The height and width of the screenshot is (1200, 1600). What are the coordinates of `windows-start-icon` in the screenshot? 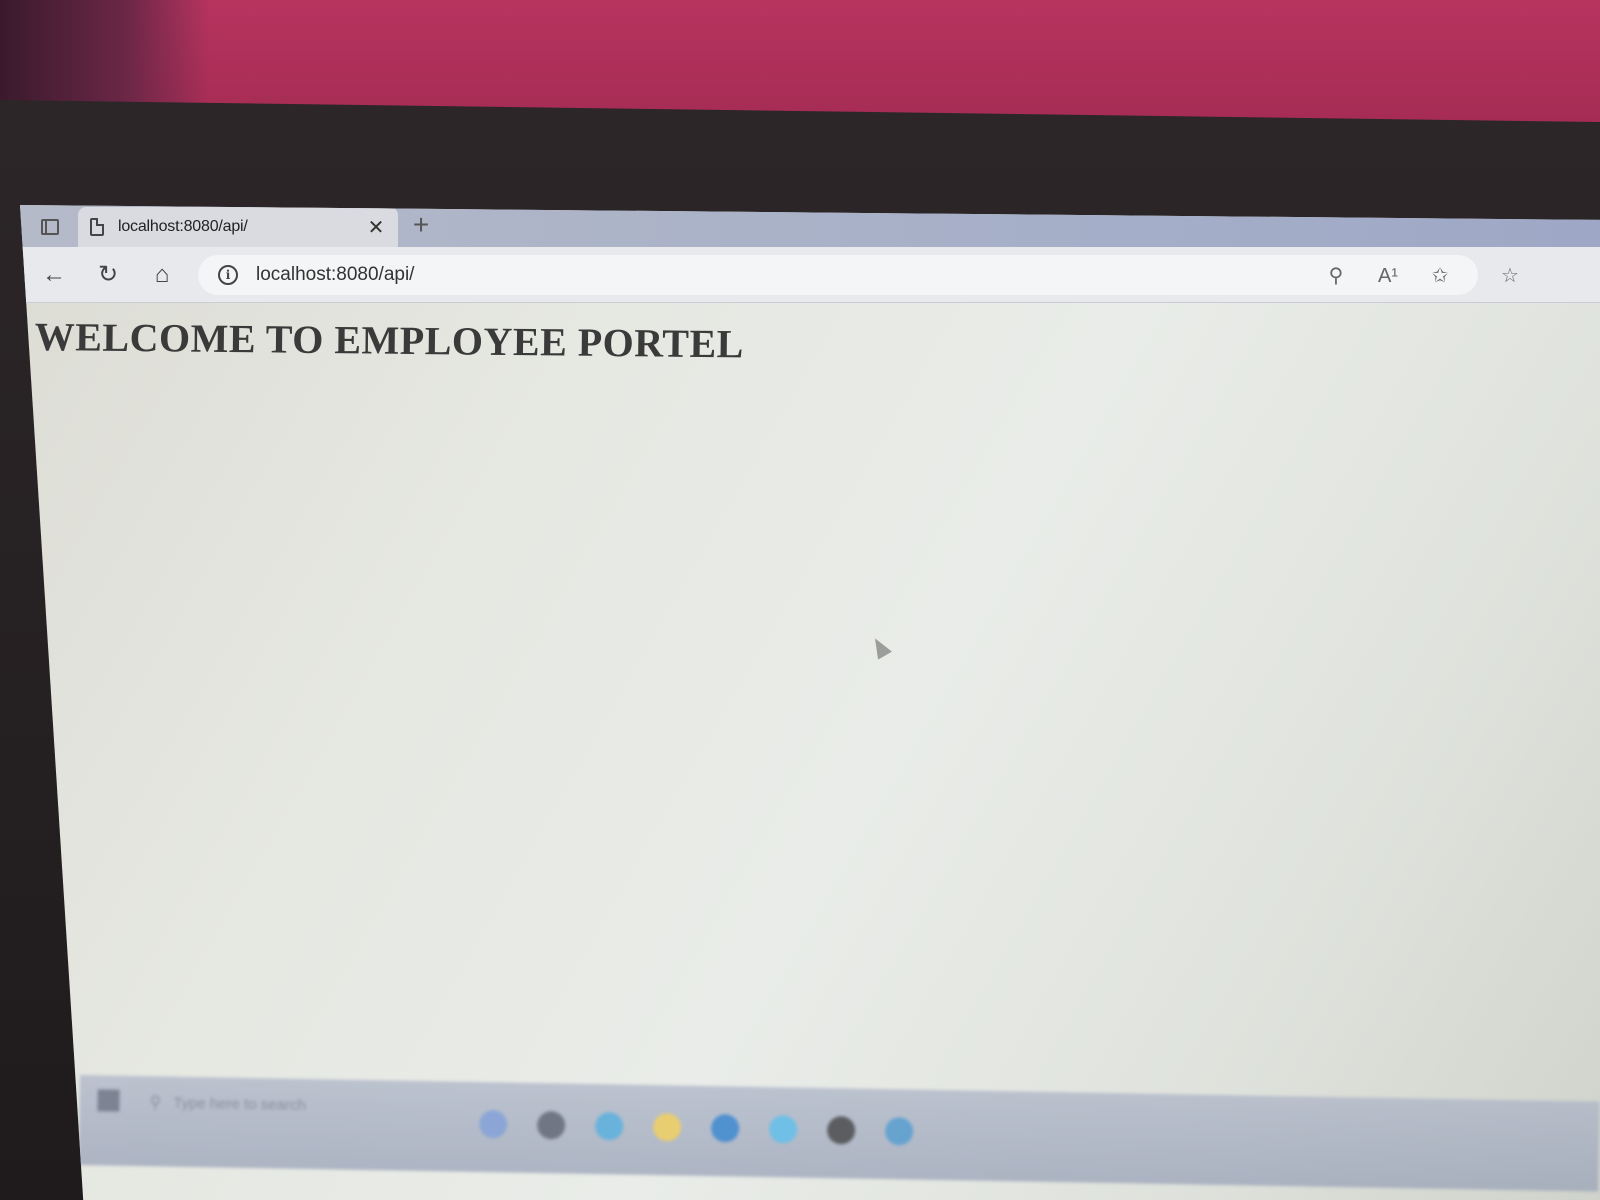 It's located at (108, 1100).